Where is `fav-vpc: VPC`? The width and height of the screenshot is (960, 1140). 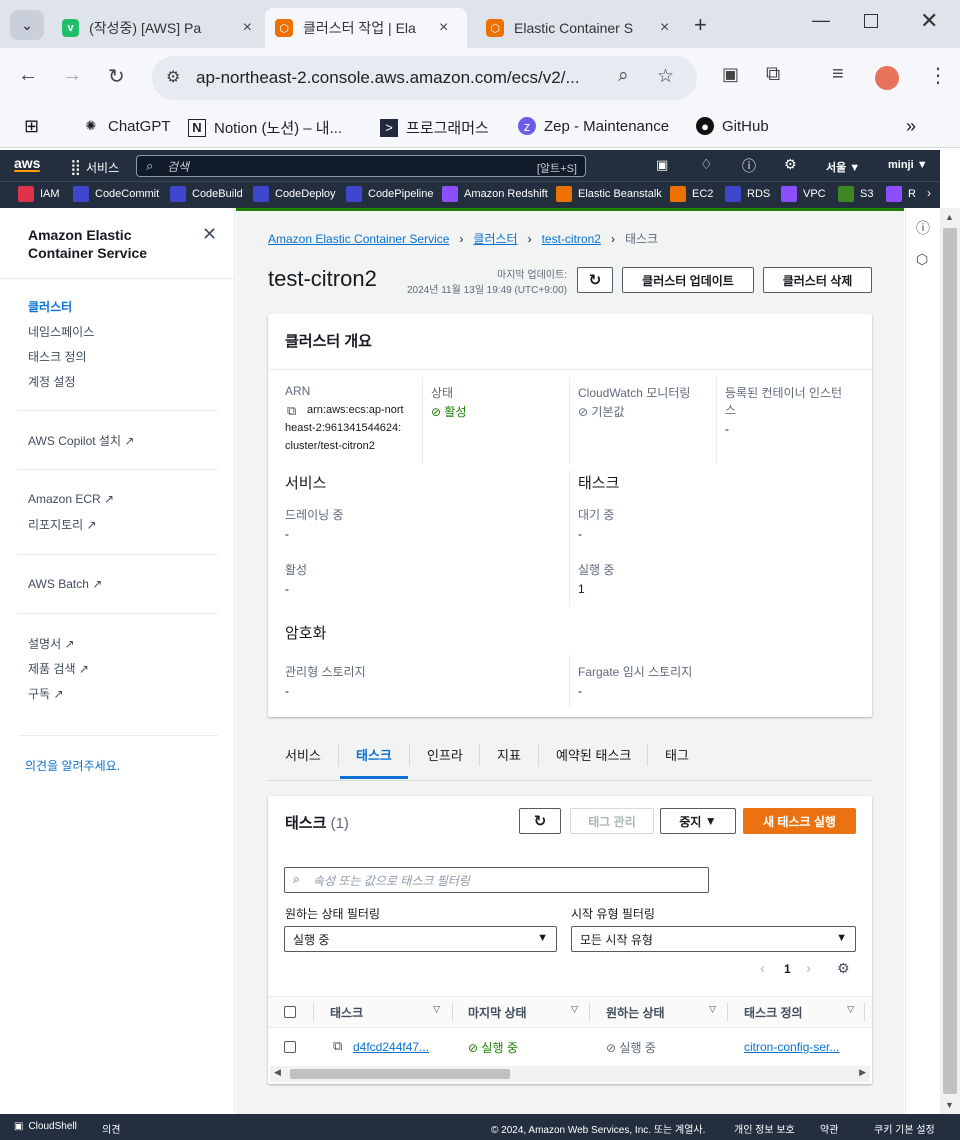
fav-vpc: VPC is located at coordinates (803, 194).